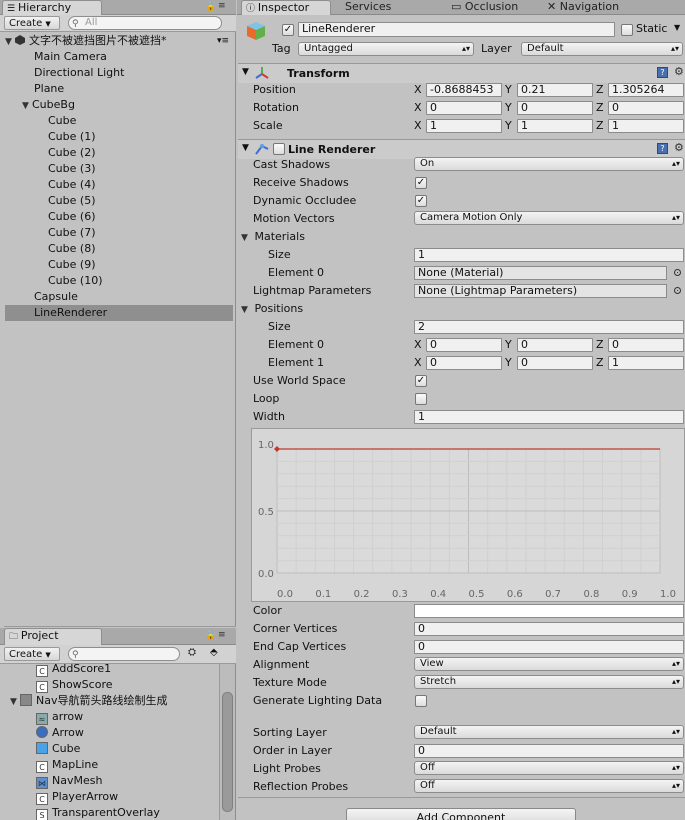  I want to click on light-probes-dropdown: Off ▴▾, so click(549, 768).